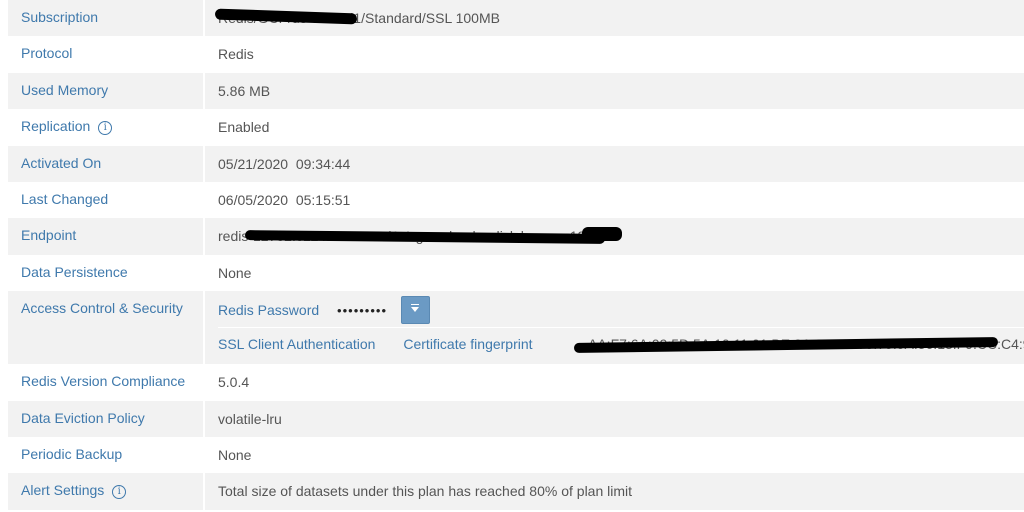 This screenshot has height=512, width=1024. I want to click on label-activated-on: Activated On, so click(106, 163).